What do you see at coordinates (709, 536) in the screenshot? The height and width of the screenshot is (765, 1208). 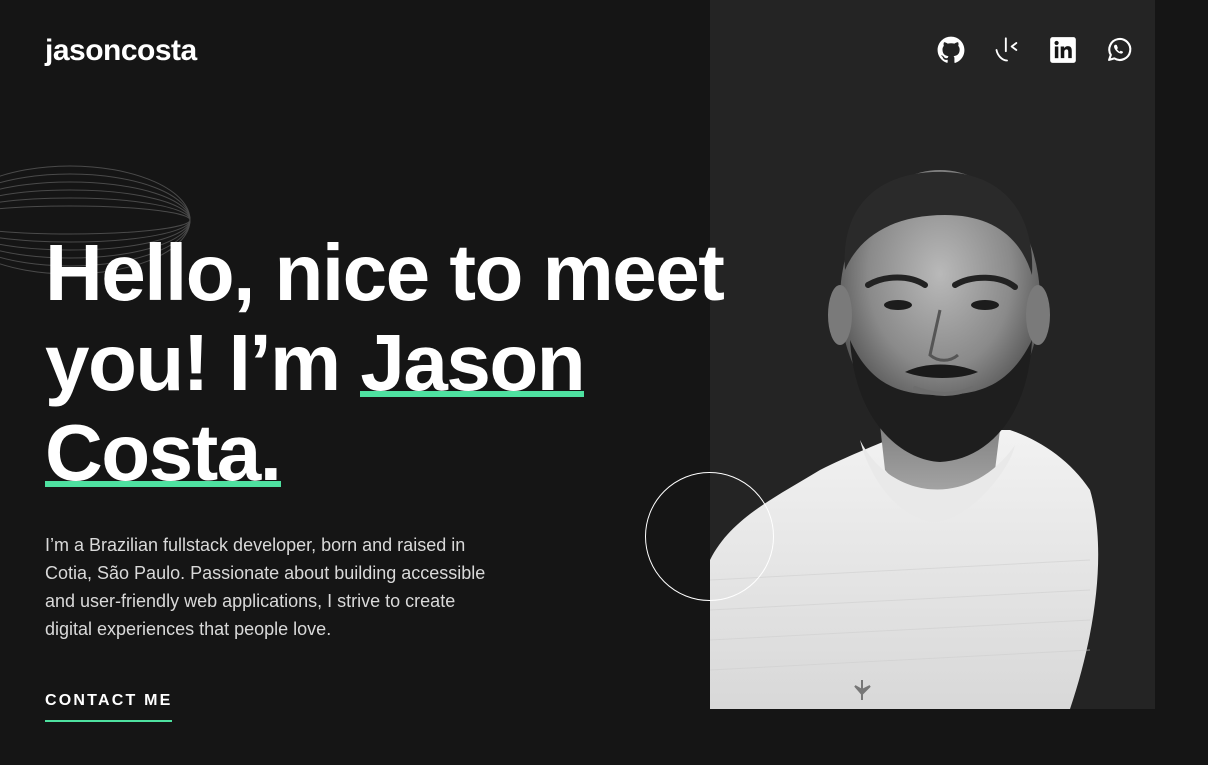 I see `decorative-circle` at bounding box center [709, 536].